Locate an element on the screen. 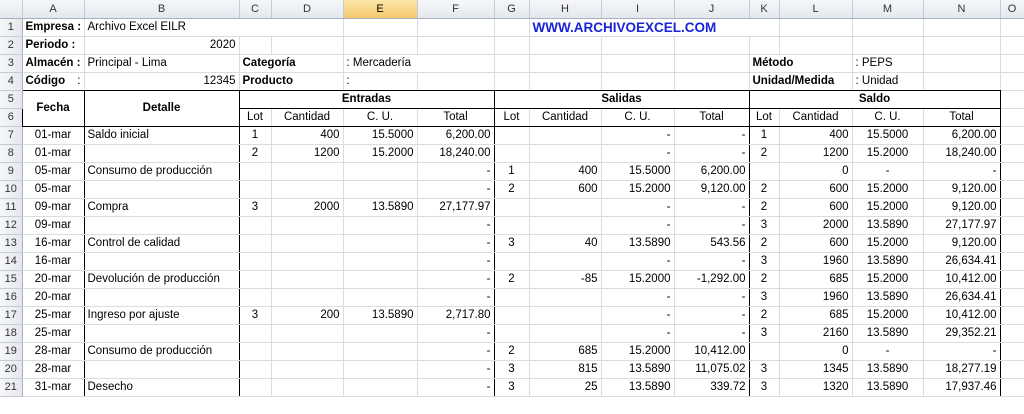  header-saldo-lot: Lot is located at coordinates (764, 117).